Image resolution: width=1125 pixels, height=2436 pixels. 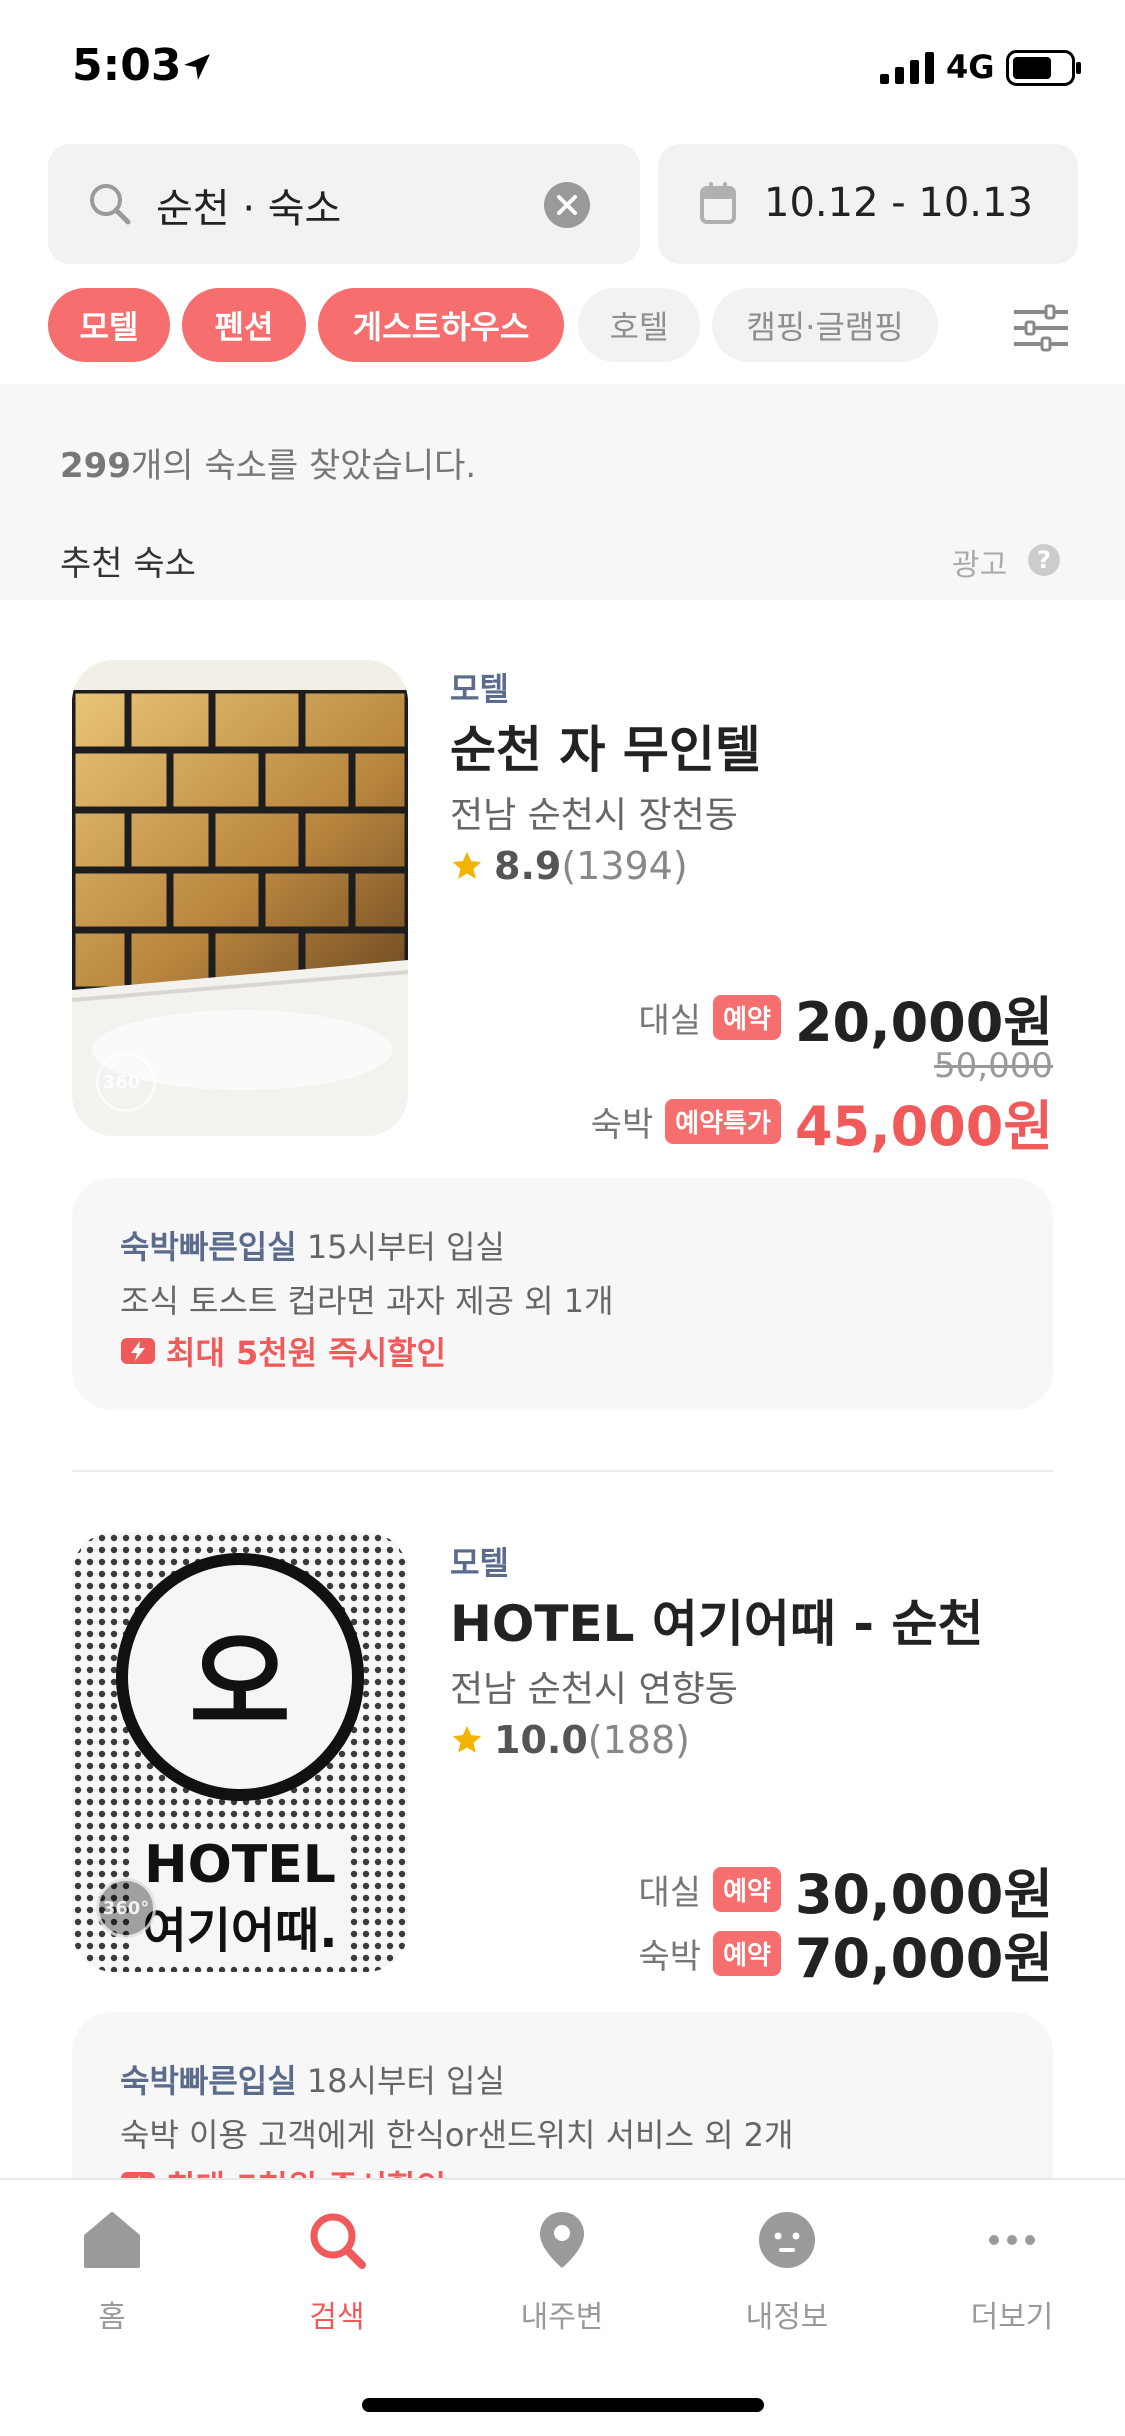 I want to click on tab-nearby: 내주변, so click(x=562, y=2275).